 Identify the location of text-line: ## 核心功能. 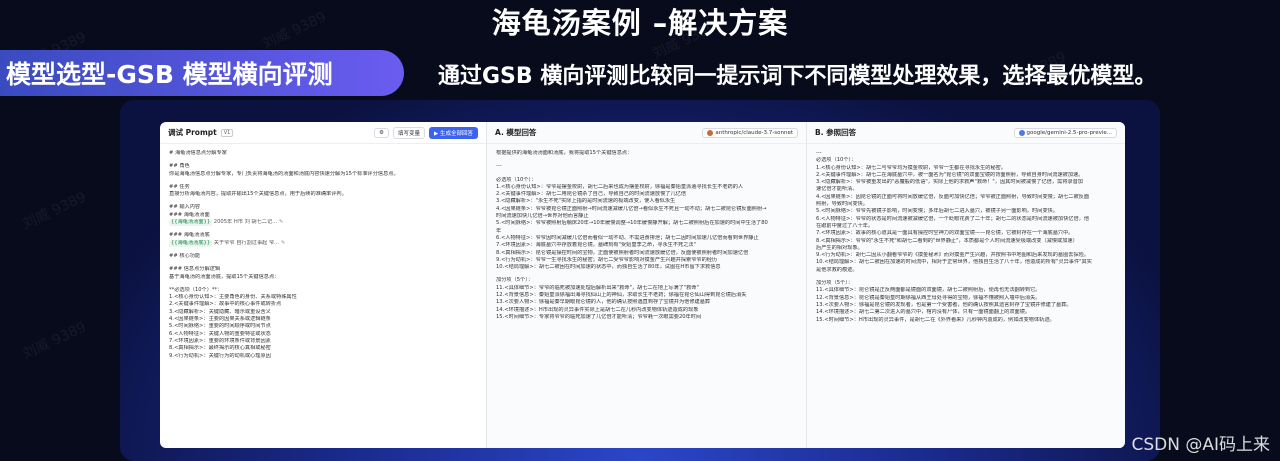
(185, 255).